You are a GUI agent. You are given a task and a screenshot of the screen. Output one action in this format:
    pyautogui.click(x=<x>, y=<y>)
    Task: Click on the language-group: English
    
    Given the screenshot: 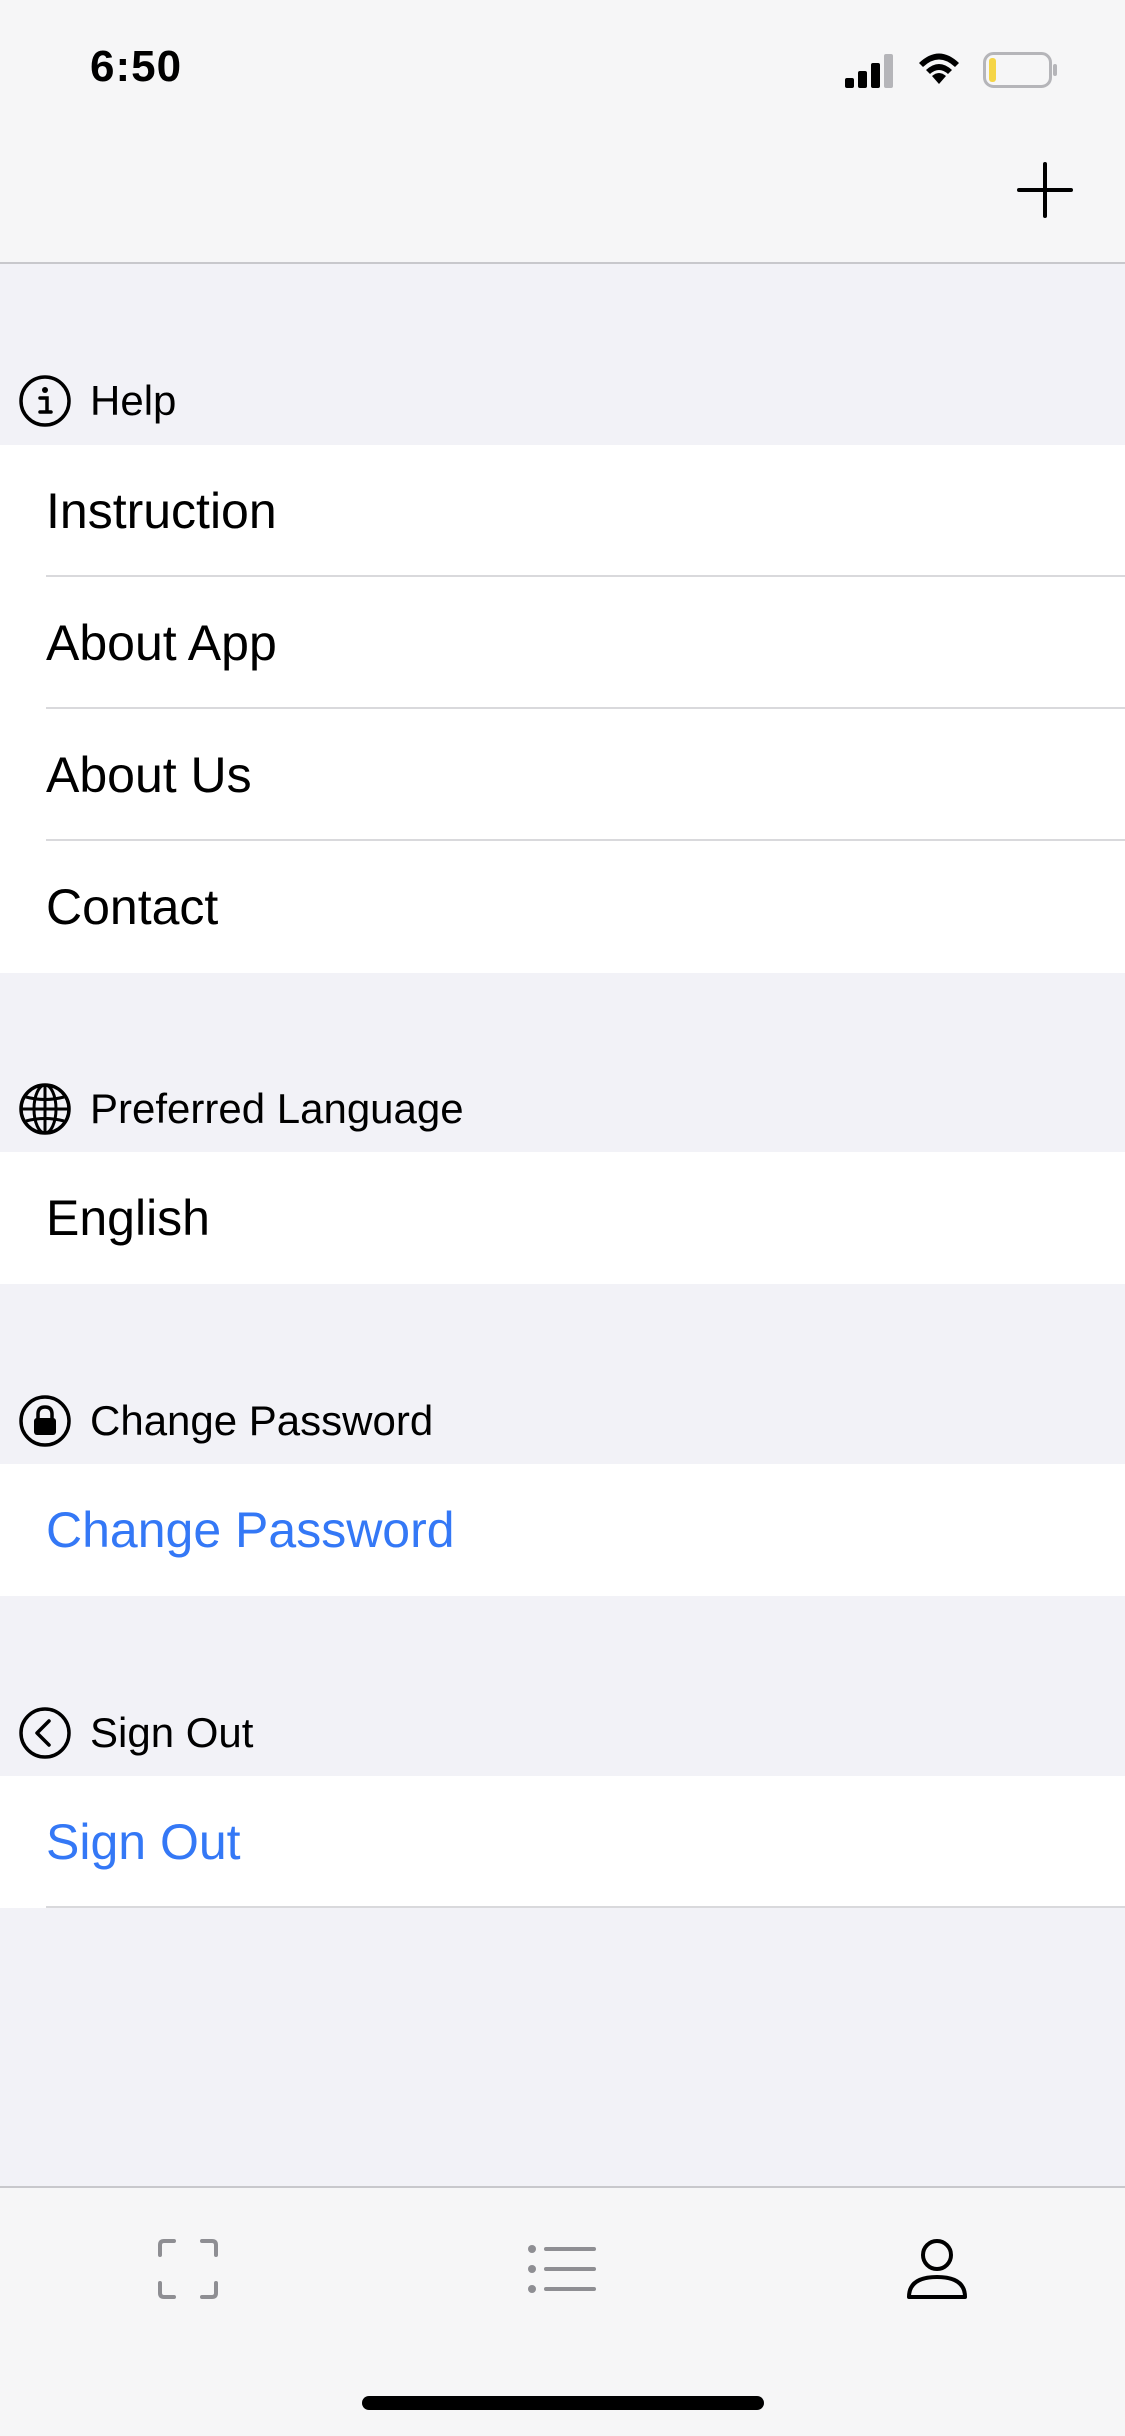 What is the action you would take?
    pyautogui.click(x=562, y=1218)
    